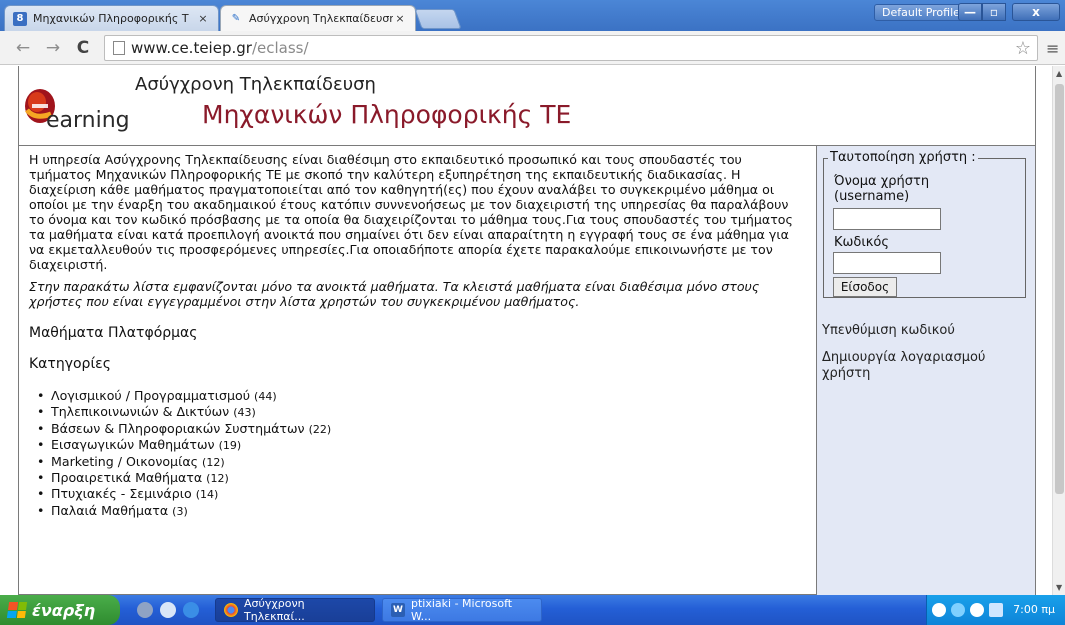 This screenshot has height=625, width=1065. Describe the element at coordinates (1036, 12) in the screenshot. I see `window-close-button: x` at that location.